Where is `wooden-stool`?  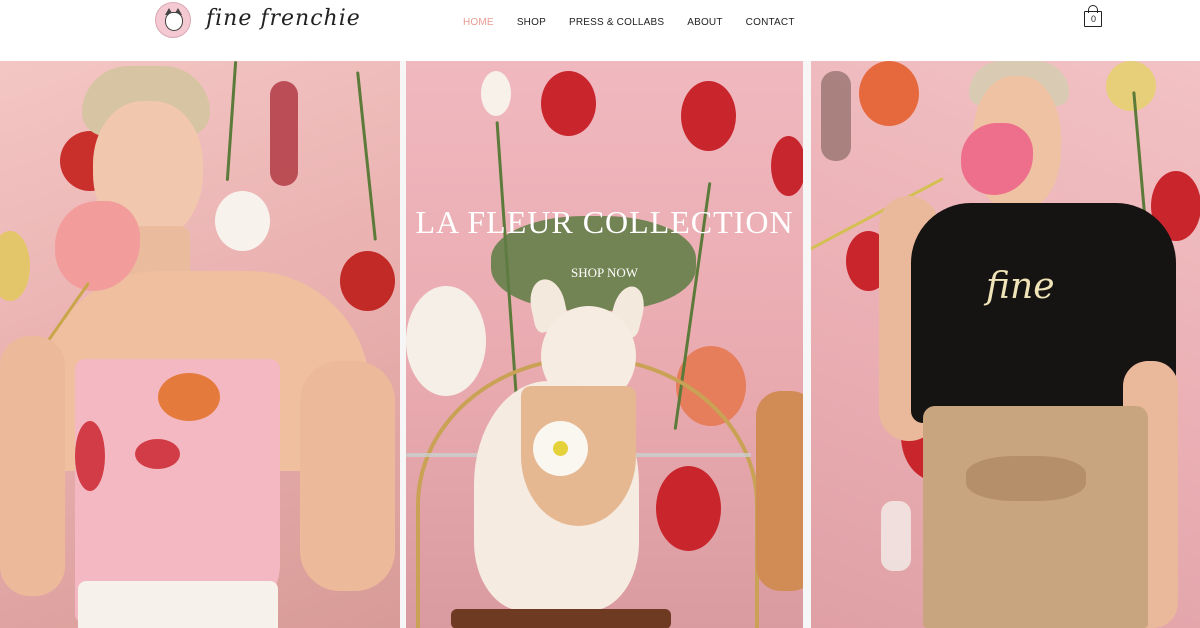 wooden-stool is located at coordinates (561, 618).